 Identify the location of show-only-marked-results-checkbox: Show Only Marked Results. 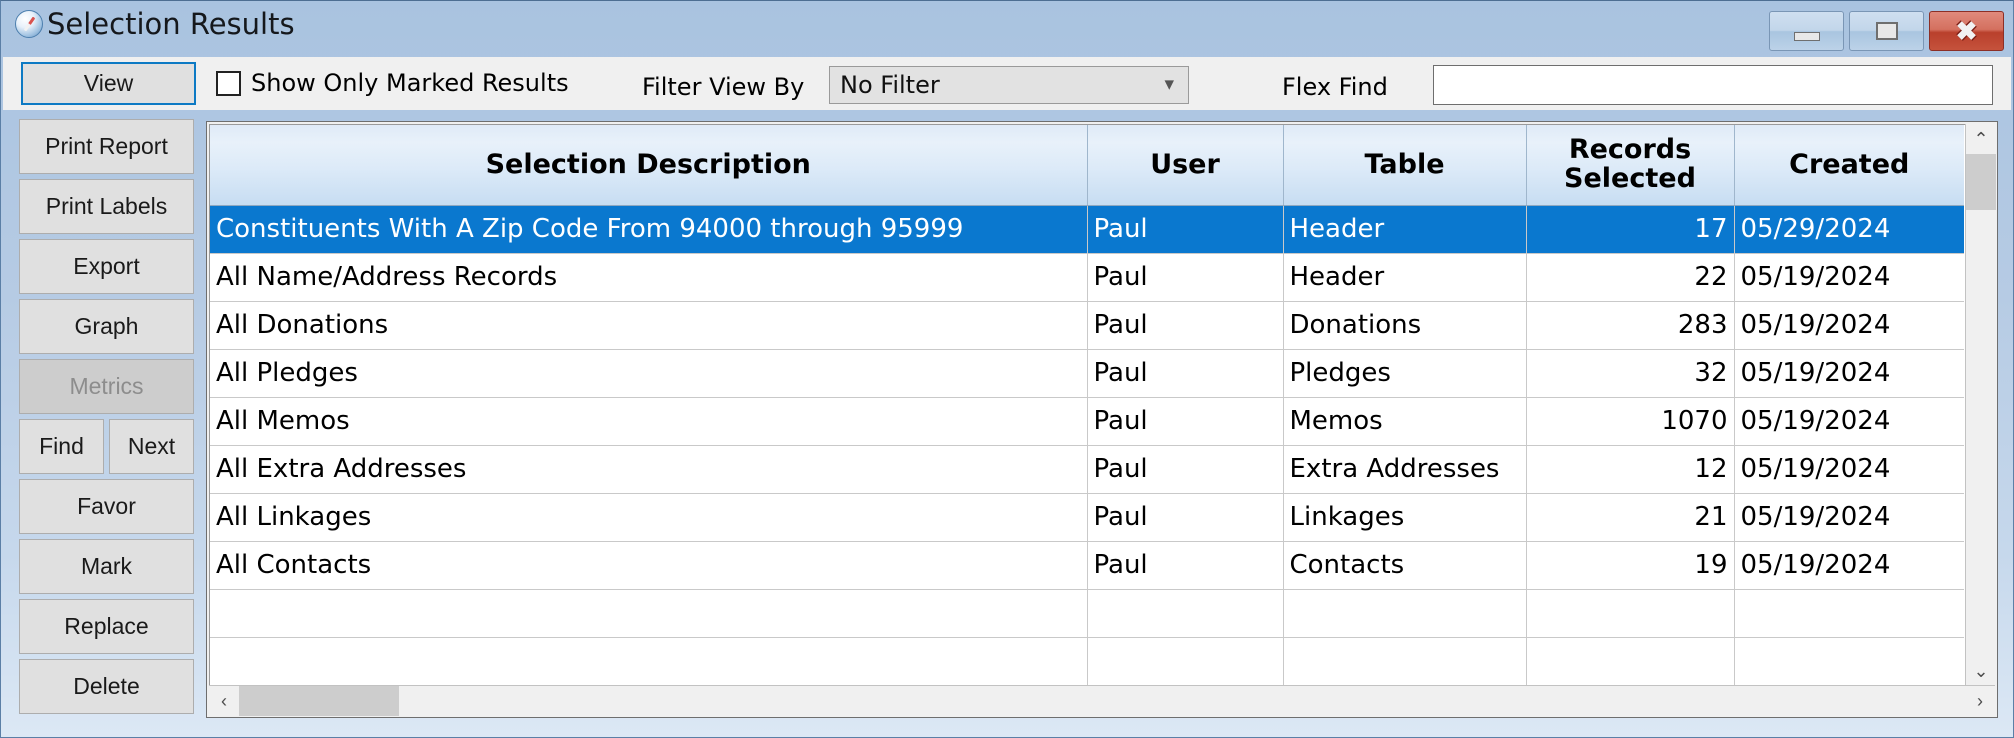
(392, 83).